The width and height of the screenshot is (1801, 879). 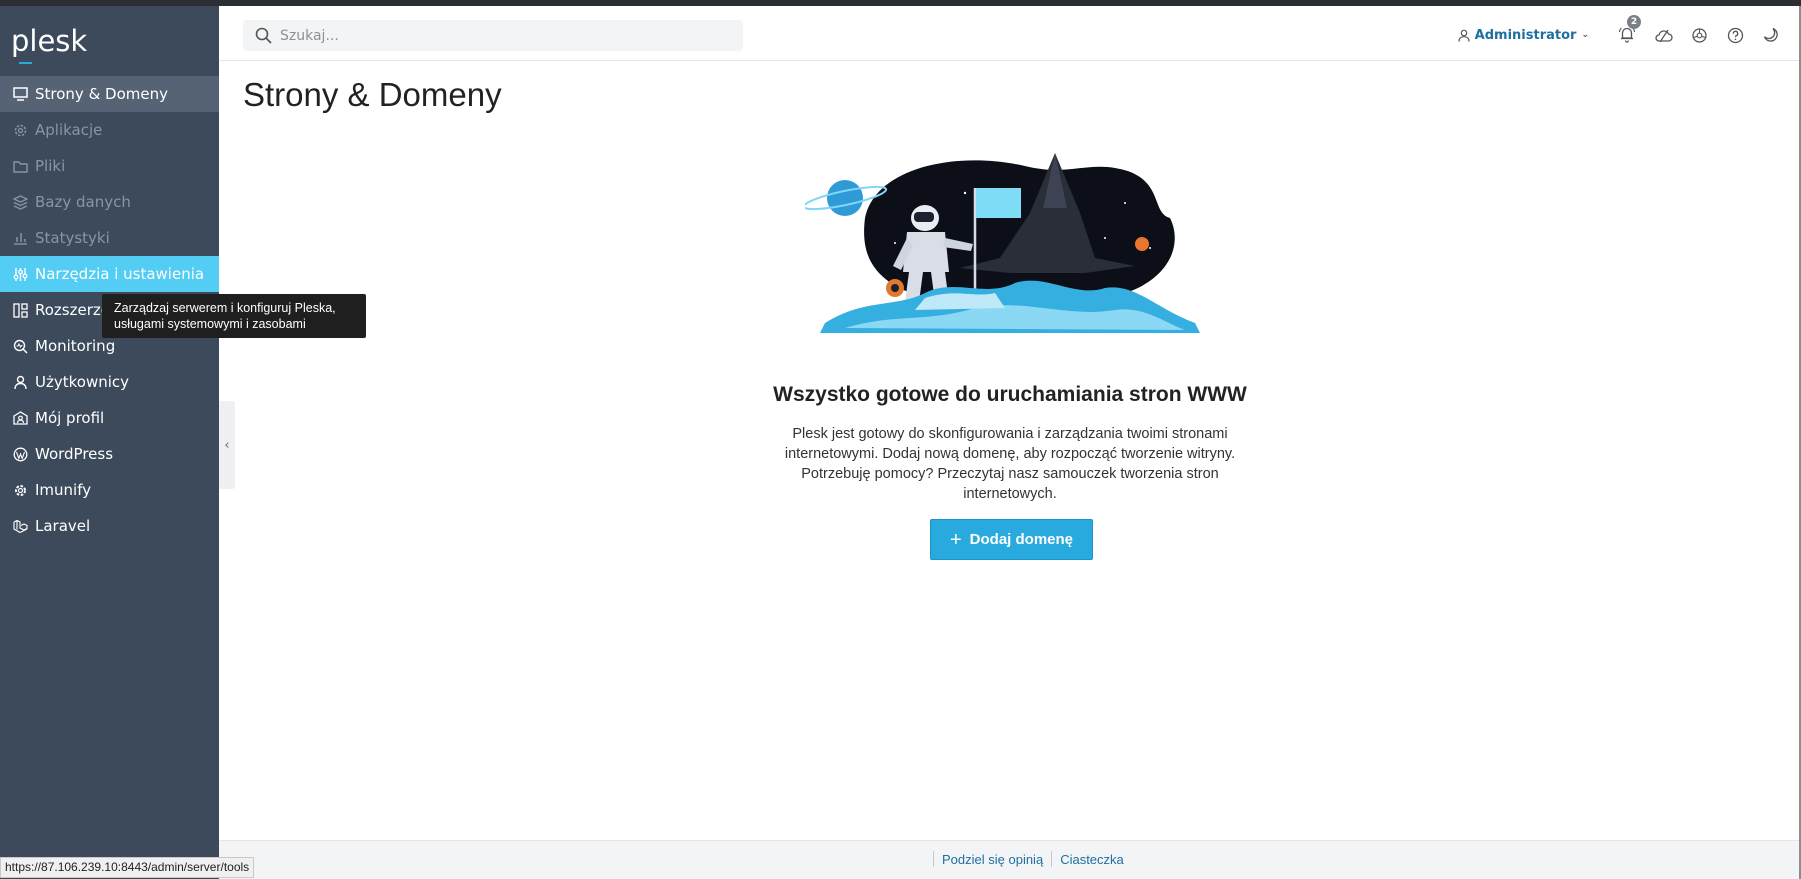 I want to click on bug-report-button, so click(x=1699, y=35).